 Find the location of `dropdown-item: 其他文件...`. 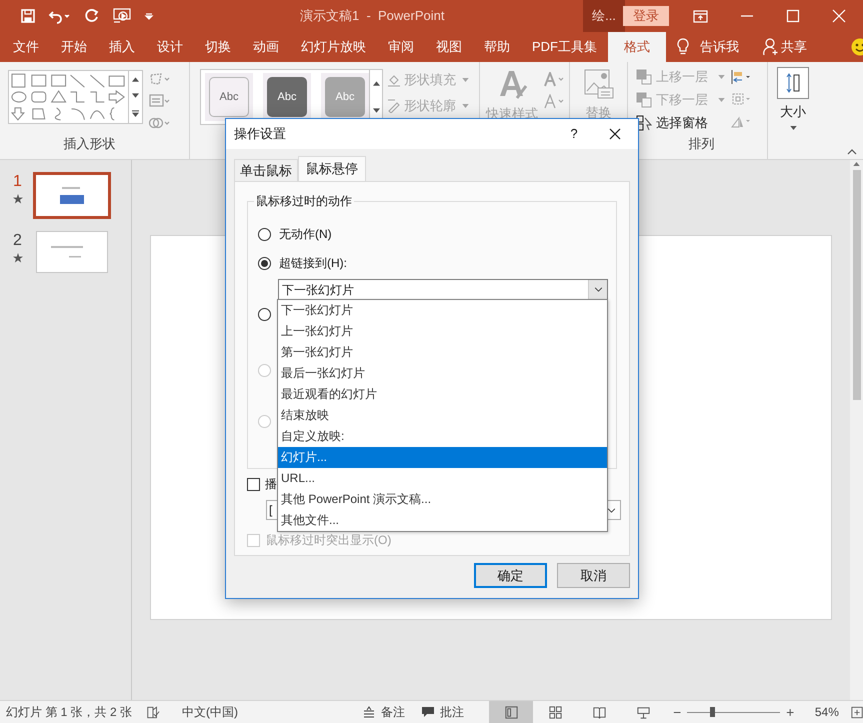

dropdown-item: 其他文件... is located at coordinates (442, 520).